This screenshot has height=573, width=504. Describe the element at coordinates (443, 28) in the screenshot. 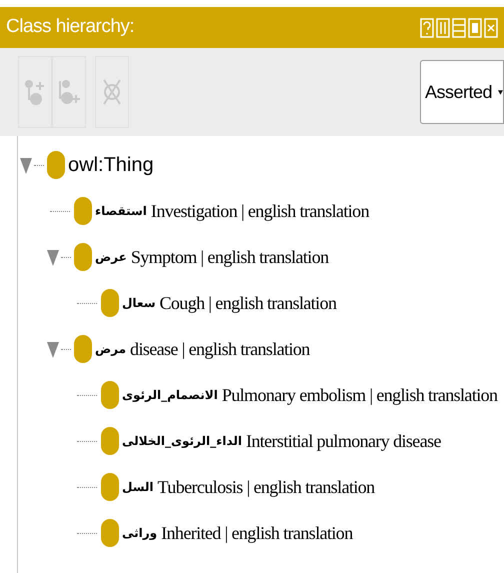

I see `split-icon` at that location.